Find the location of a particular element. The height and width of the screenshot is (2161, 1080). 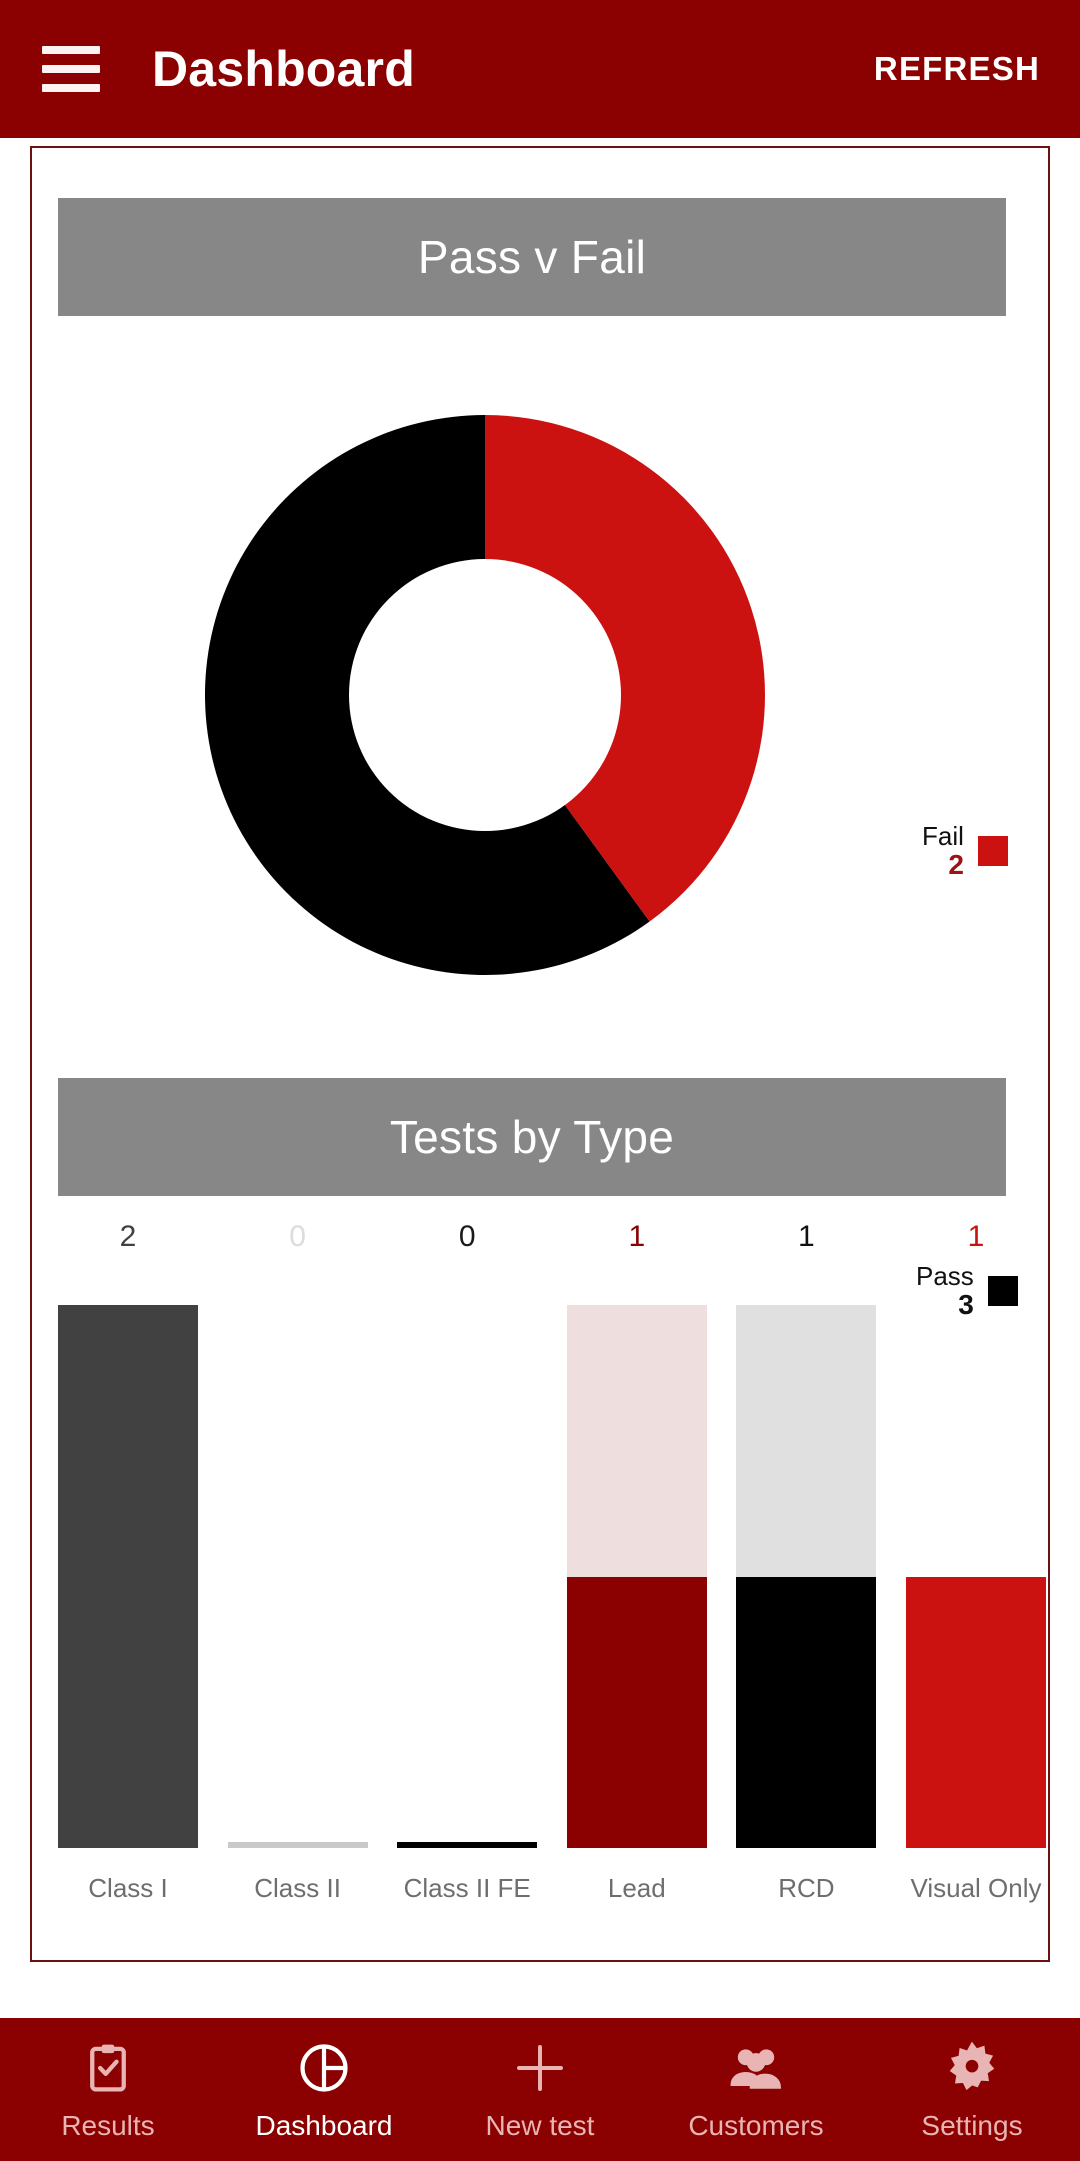

bar-column: 1 Visual Only is located at coordinates (976, 1570).